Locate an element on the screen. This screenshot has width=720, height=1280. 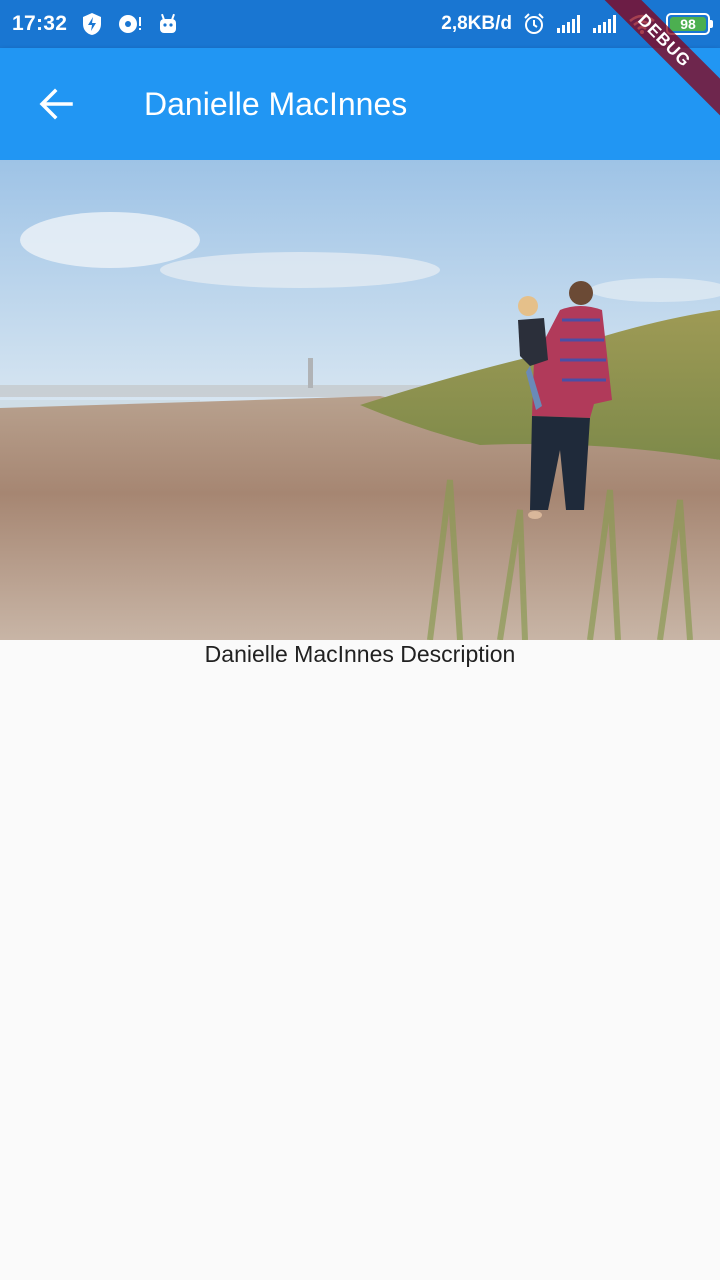
app-bar: Danielle MacInnes is located at coordinates (360, 104).